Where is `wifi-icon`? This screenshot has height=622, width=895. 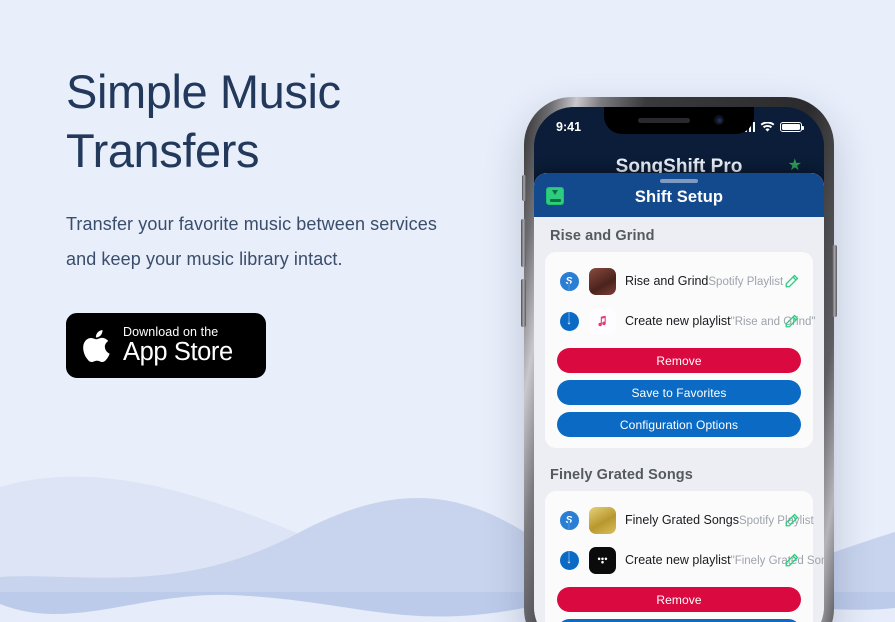 wifi-icon is located at coordinates (767, 126).